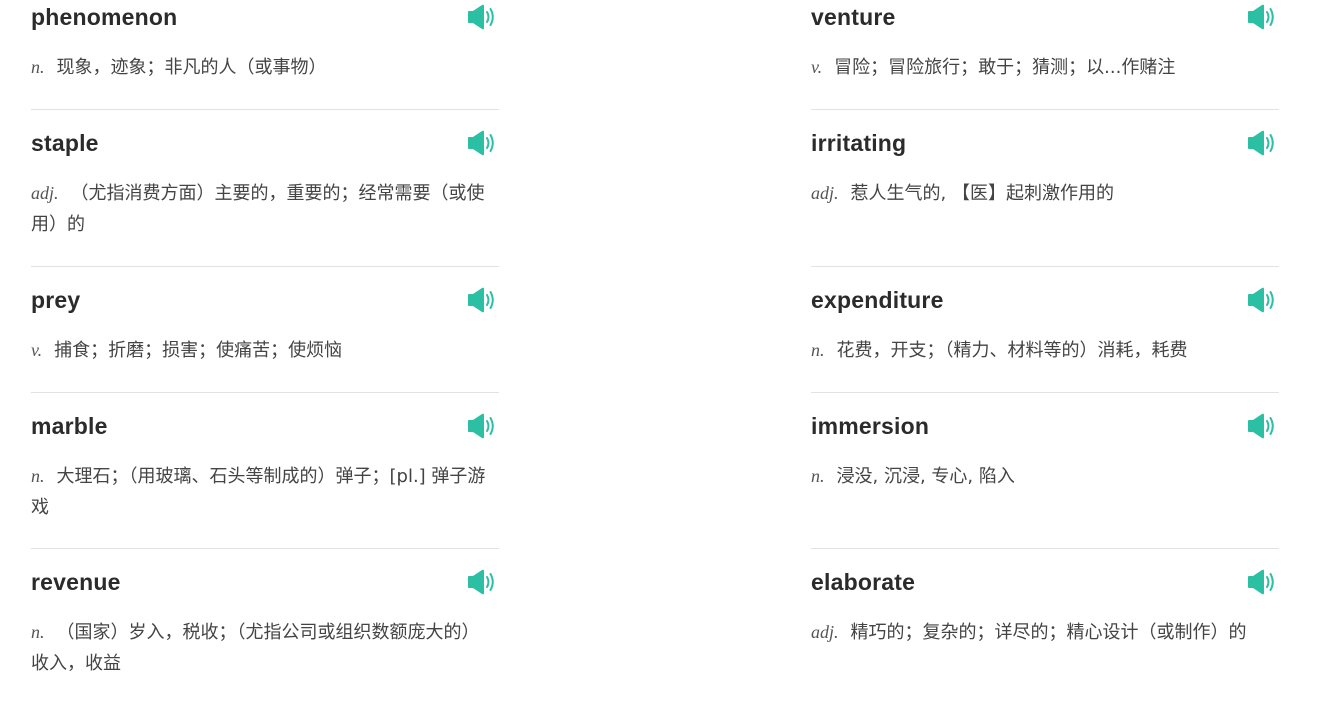 This screenshot has height=708, width=1329. Describe the element at coordinates (853, 17) in the screenshot. I see `word-title: venture` at that location.